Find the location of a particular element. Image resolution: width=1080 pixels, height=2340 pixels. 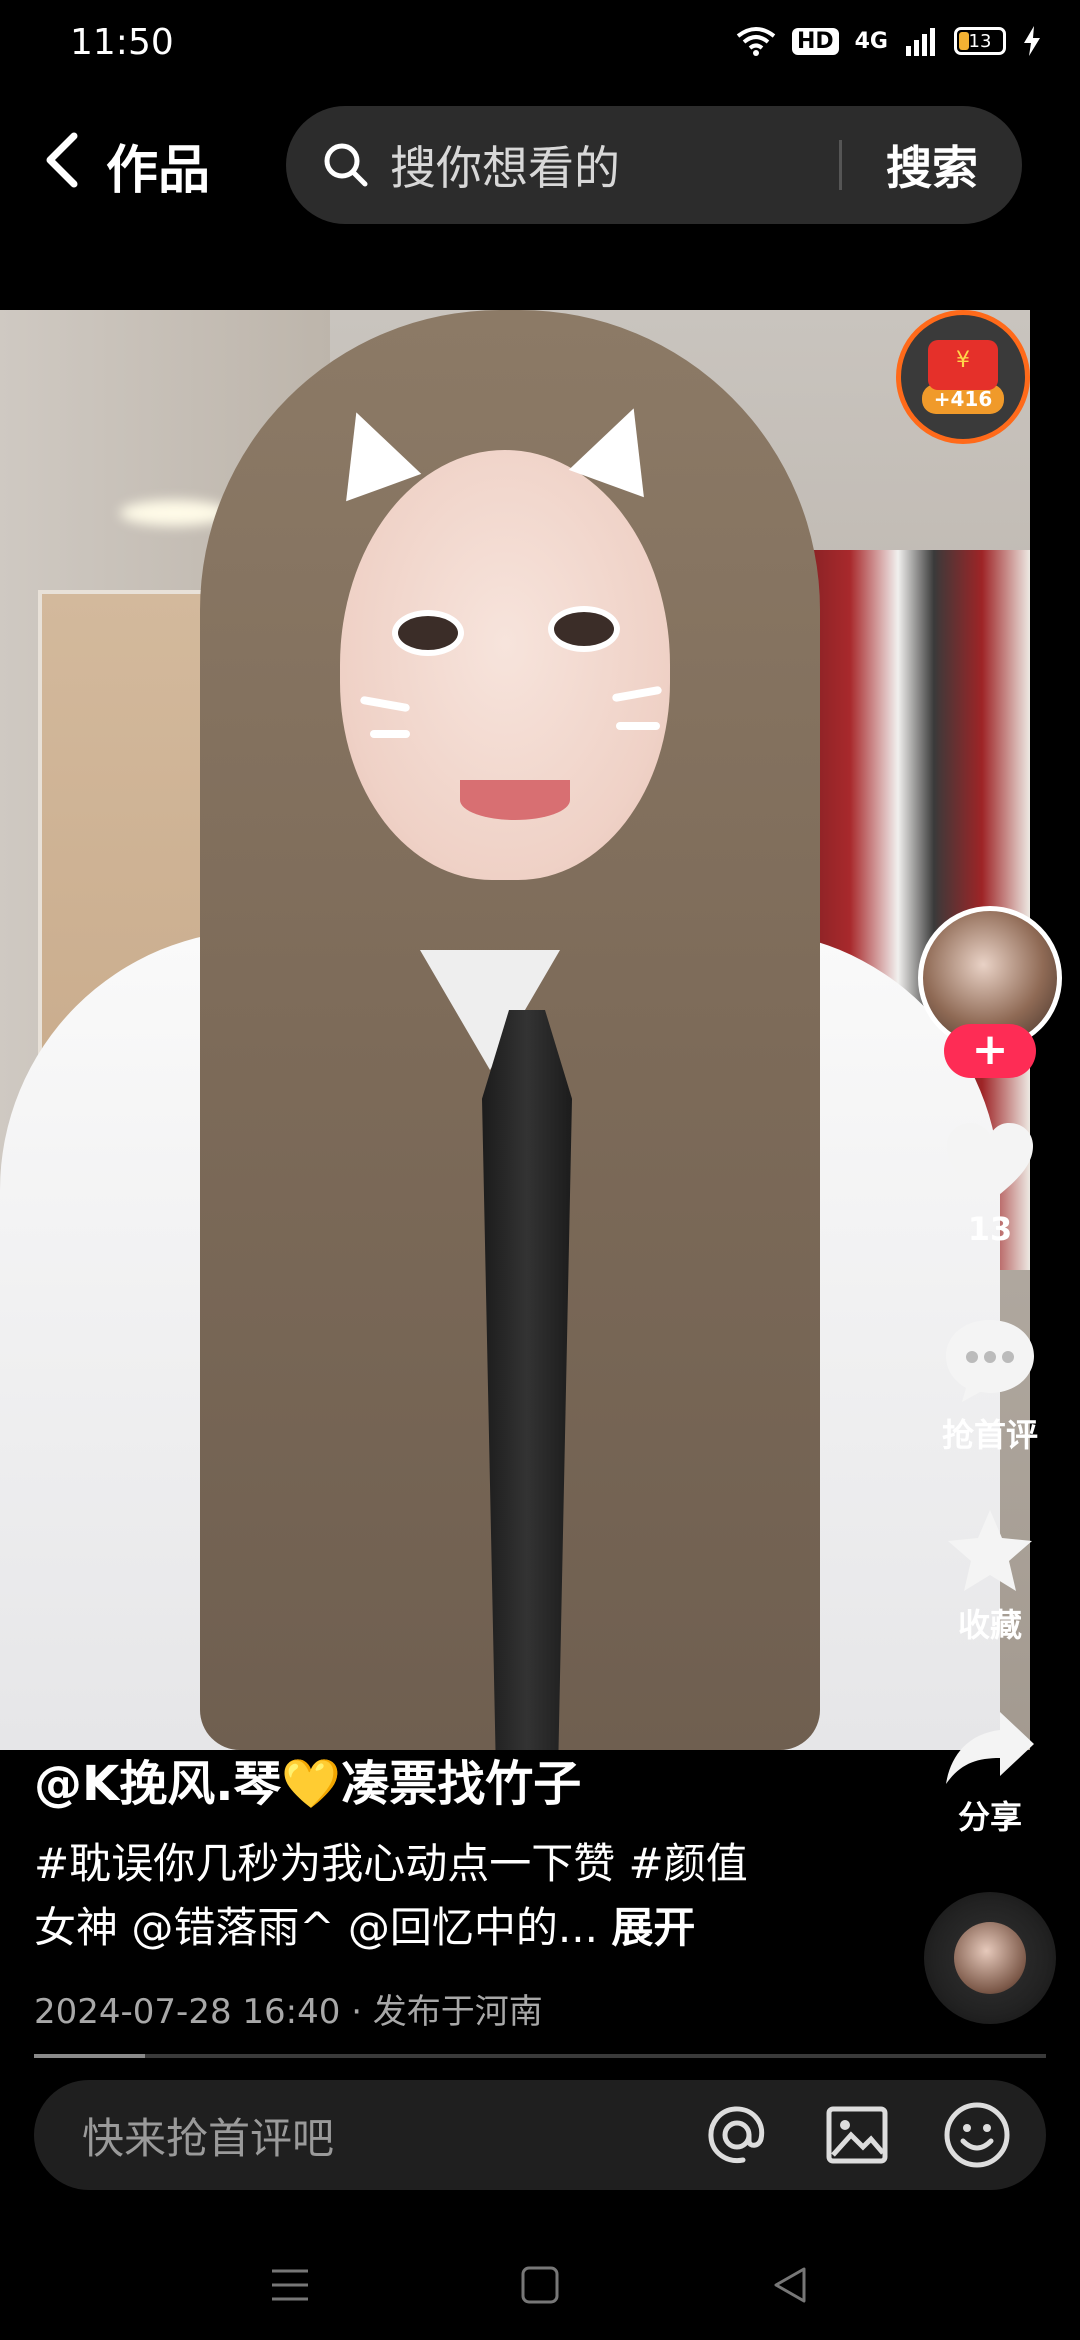

emoji-button is located at coordinates (977, 2135).